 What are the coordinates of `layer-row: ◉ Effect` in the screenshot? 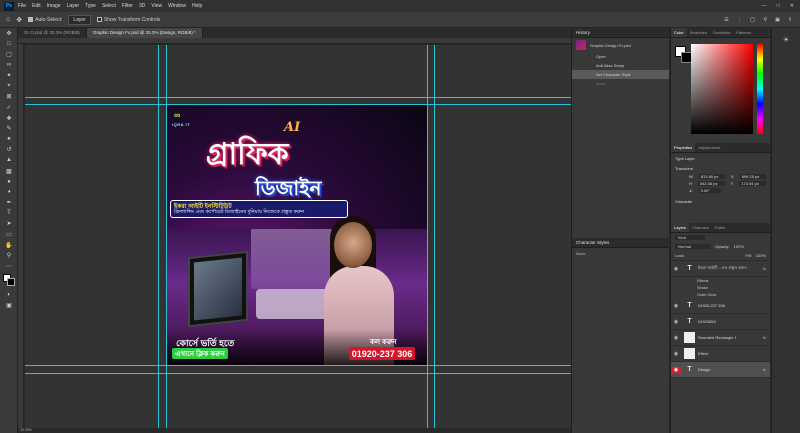 It's located at (720, 354).